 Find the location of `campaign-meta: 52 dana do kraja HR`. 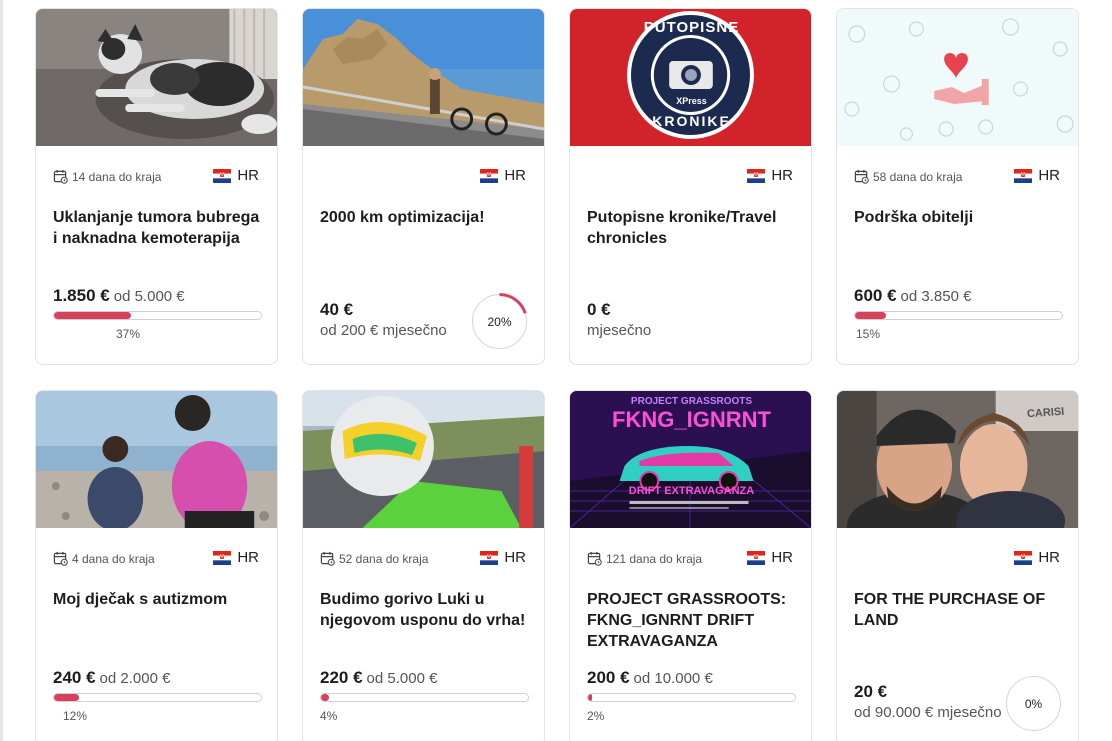

campaign-meta: 52 dana do kraja HR is located at coordinates (423, 559).